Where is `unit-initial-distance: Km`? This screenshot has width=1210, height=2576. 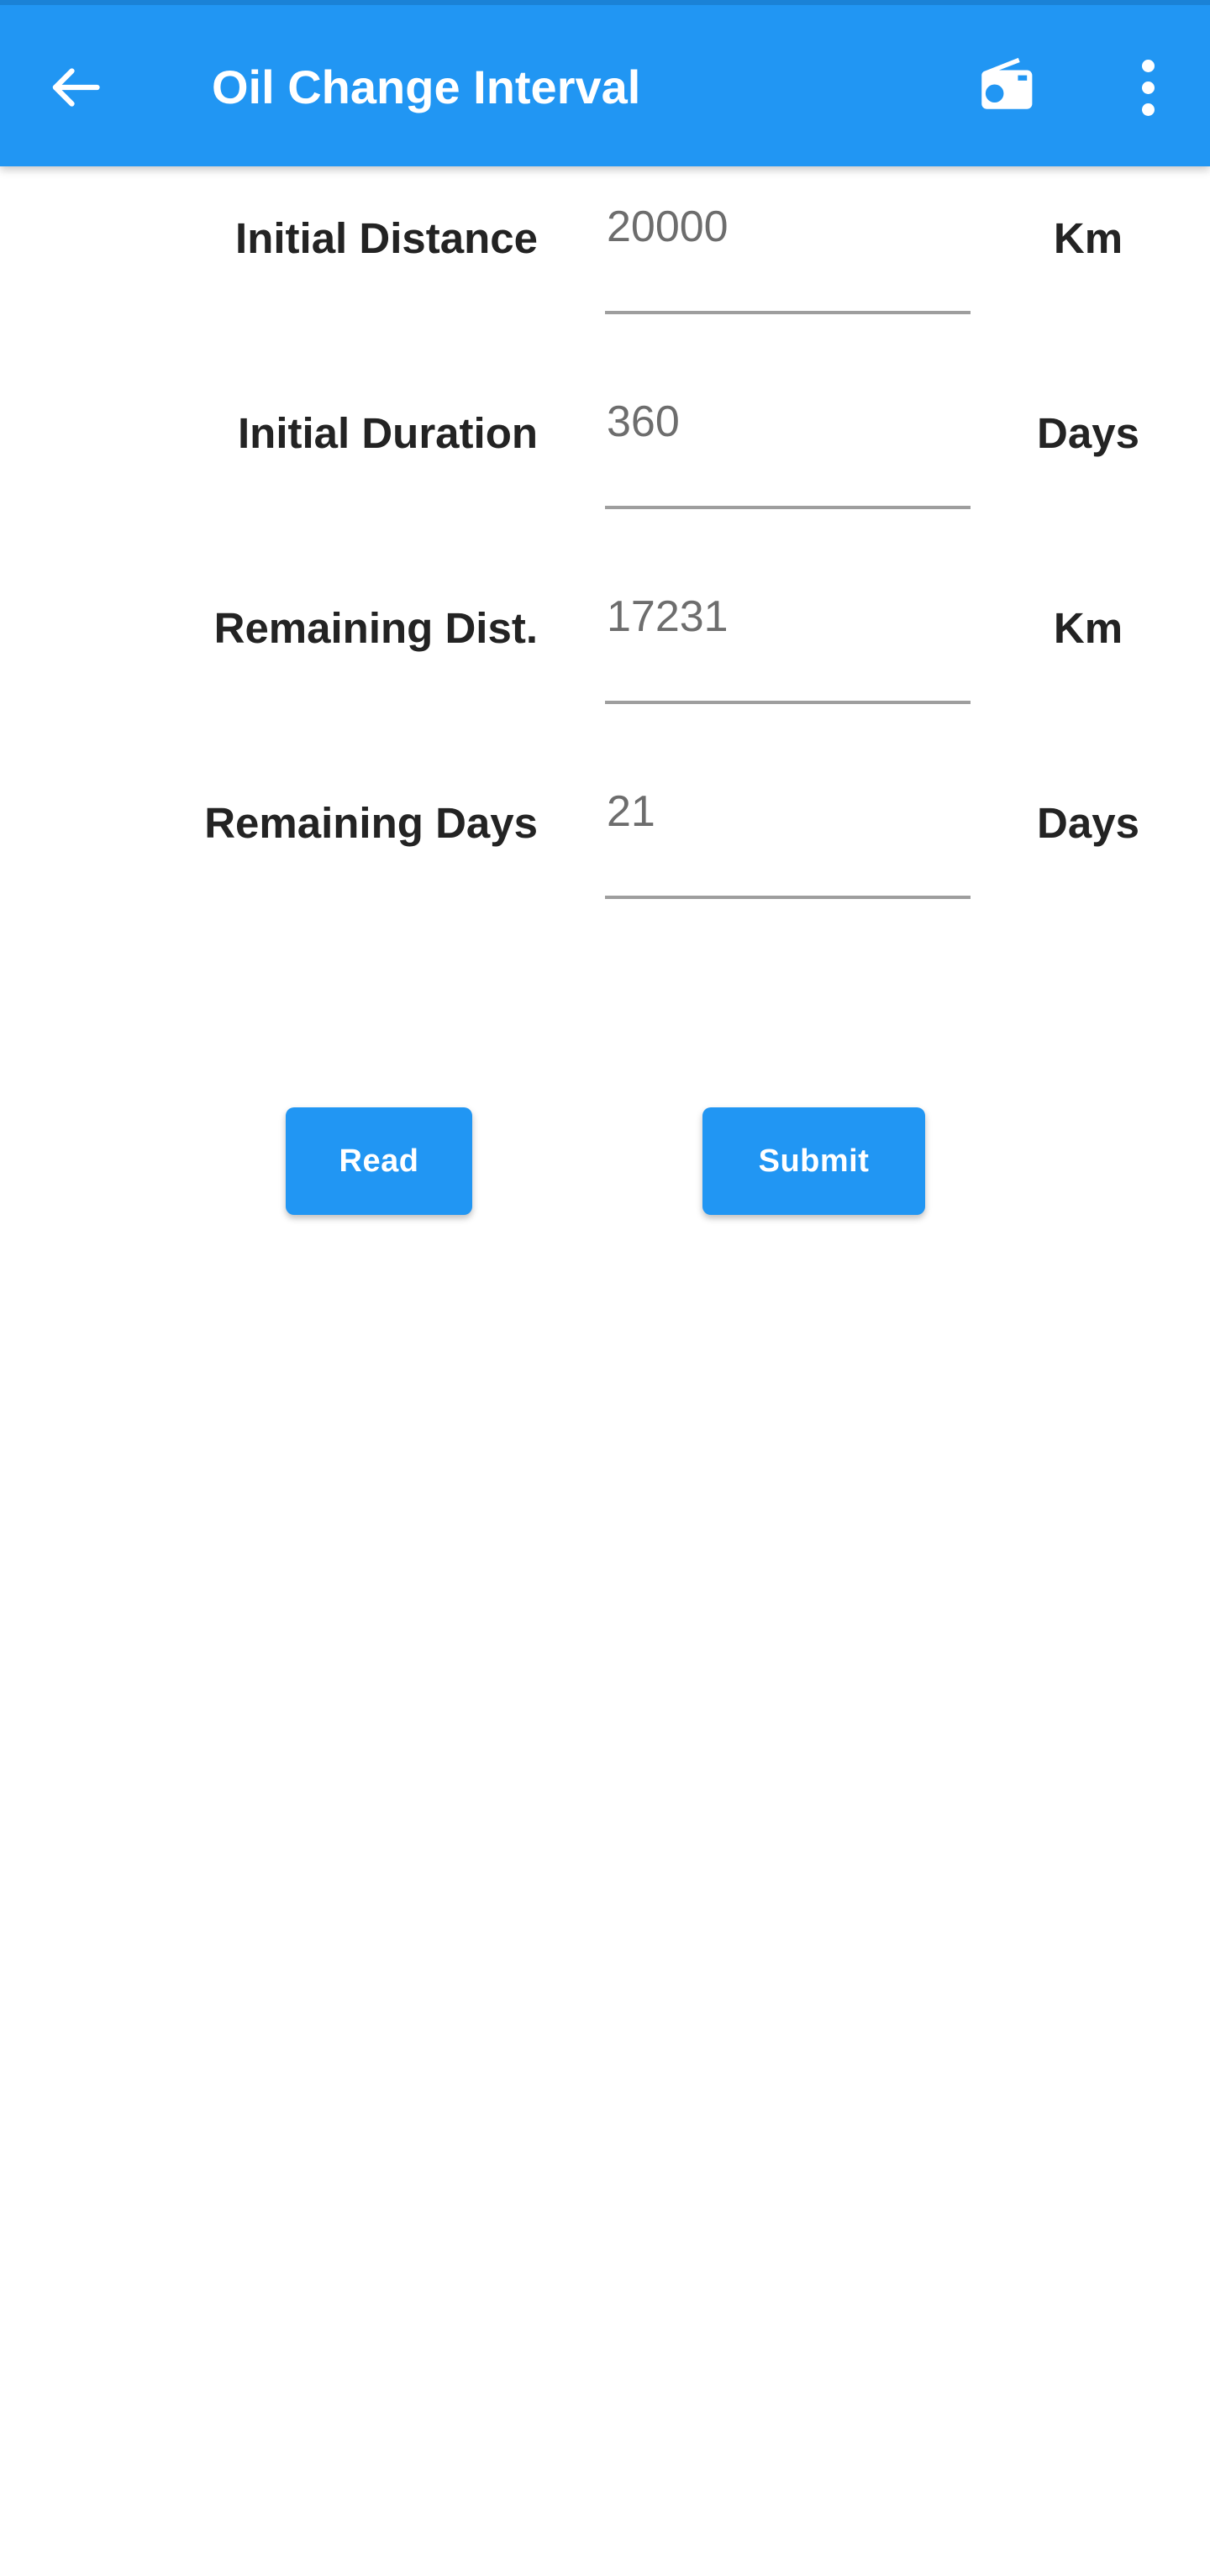
unit-initial-distance: Km is located at coordinates (1088, 238).